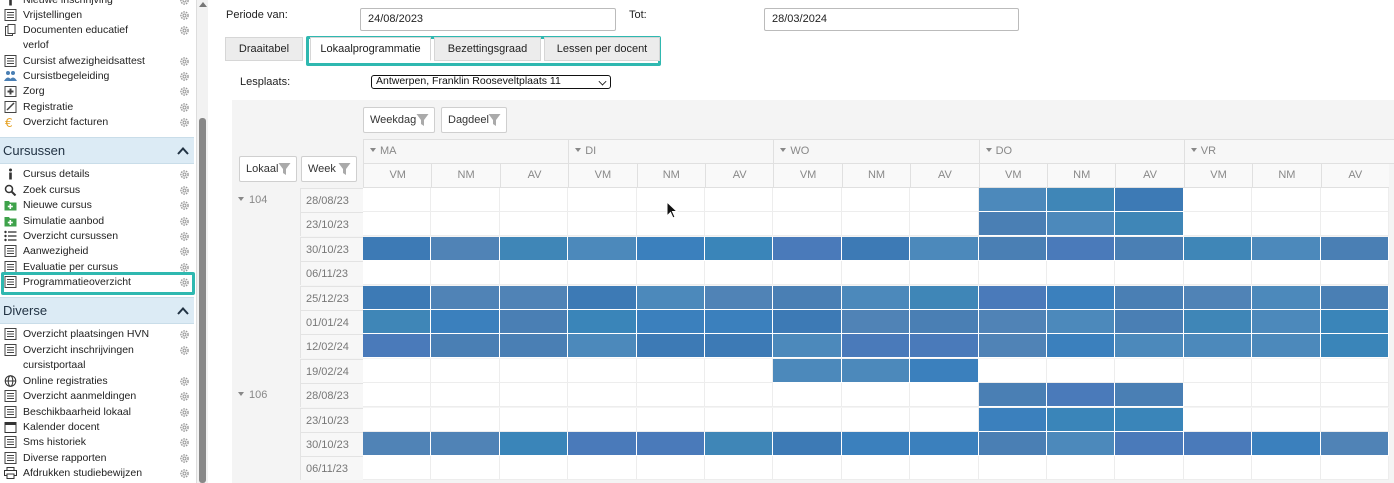 This screenshot has width=1394, height=483. I want to click on sidebar-item: Nieuwe inschrijving, so click(97, 4).